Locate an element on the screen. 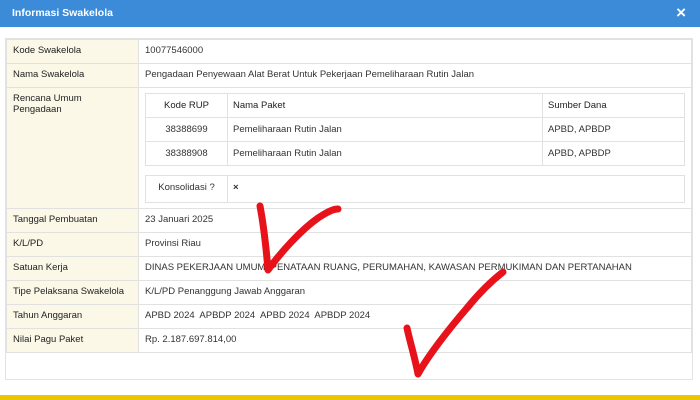  rup-header-sumber: Sumber Dana is located at coordinates (613, 105).